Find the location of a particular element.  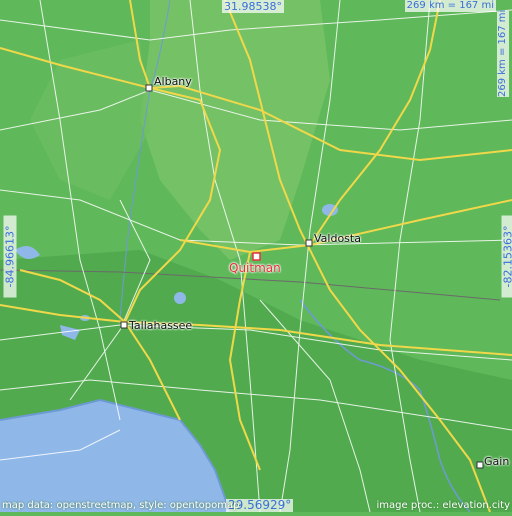

city-label-valdosta: Valdosta is located at coordinates (337, 239).